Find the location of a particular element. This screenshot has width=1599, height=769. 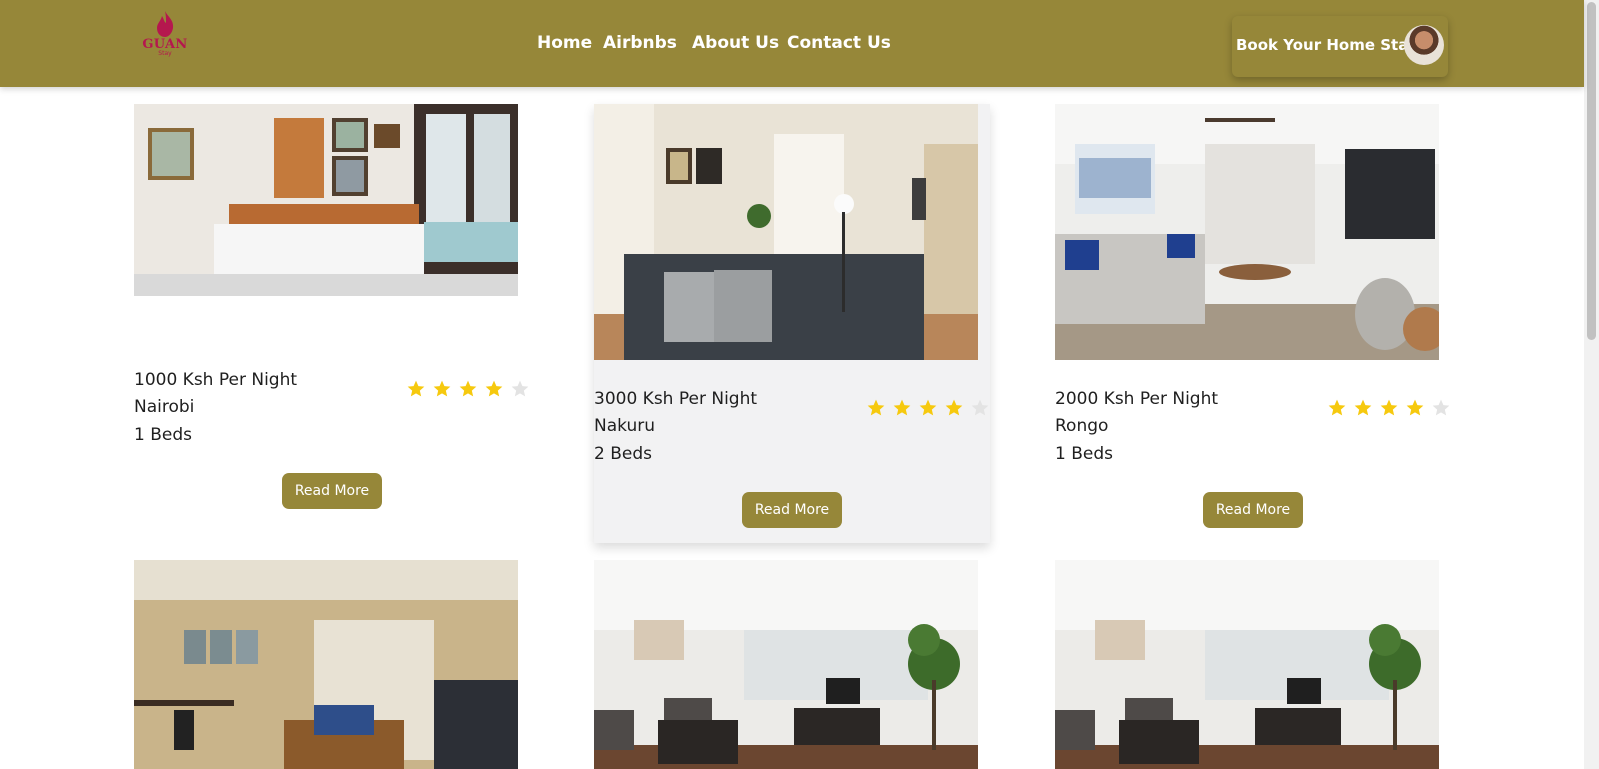

book-home-stay-button: Book Your Home Stay is located at coordinates (1340, 46).